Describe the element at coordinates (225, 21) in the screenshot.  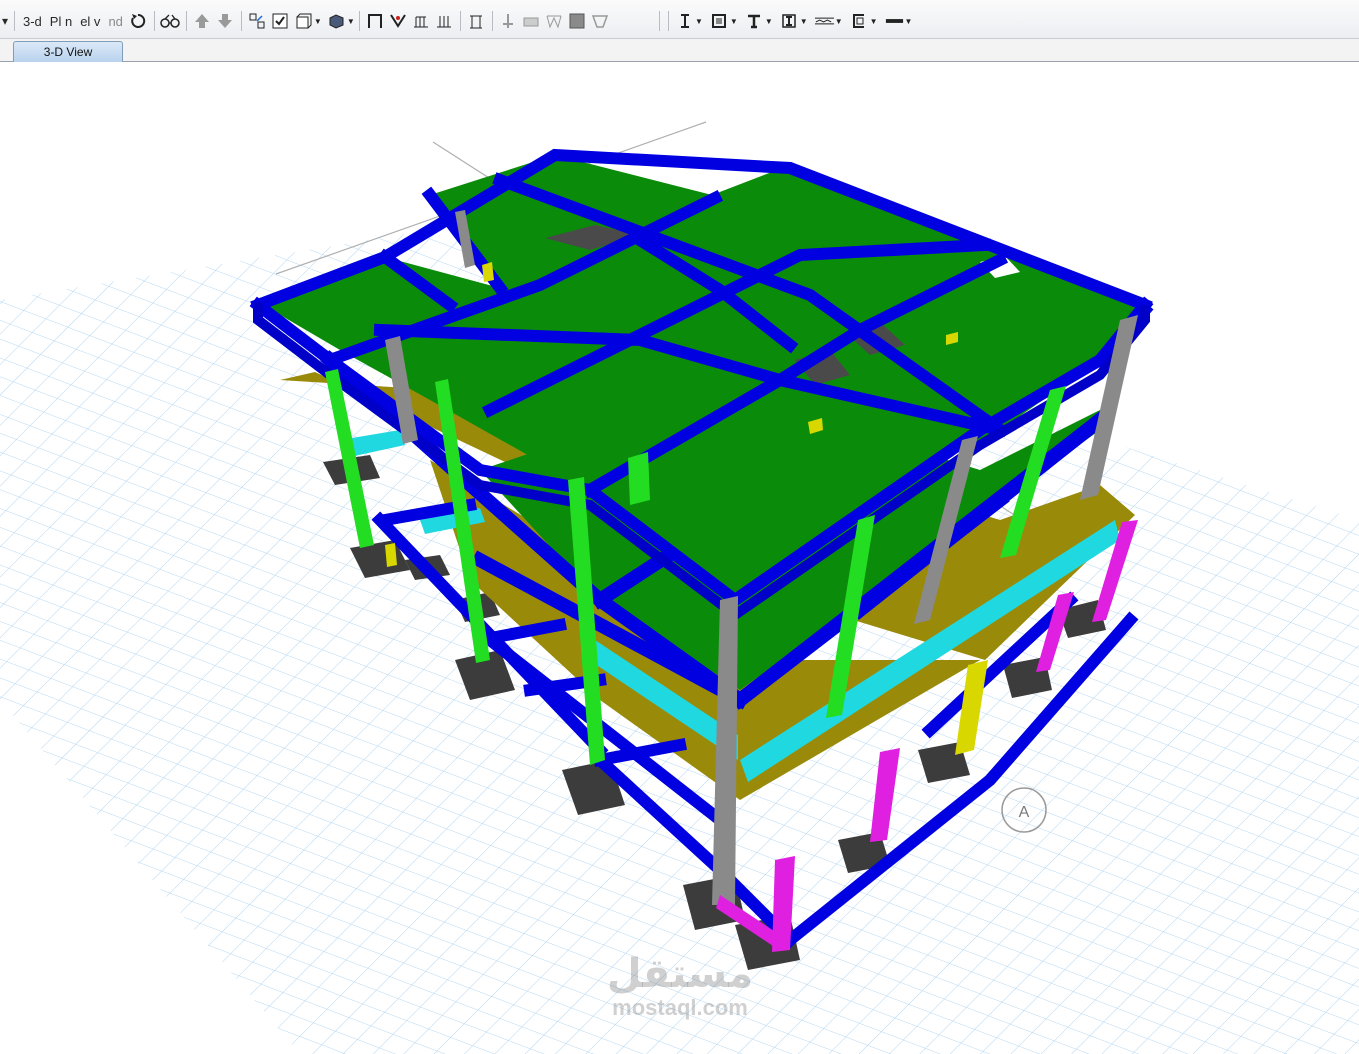
I see `move-down-icon` at that location.